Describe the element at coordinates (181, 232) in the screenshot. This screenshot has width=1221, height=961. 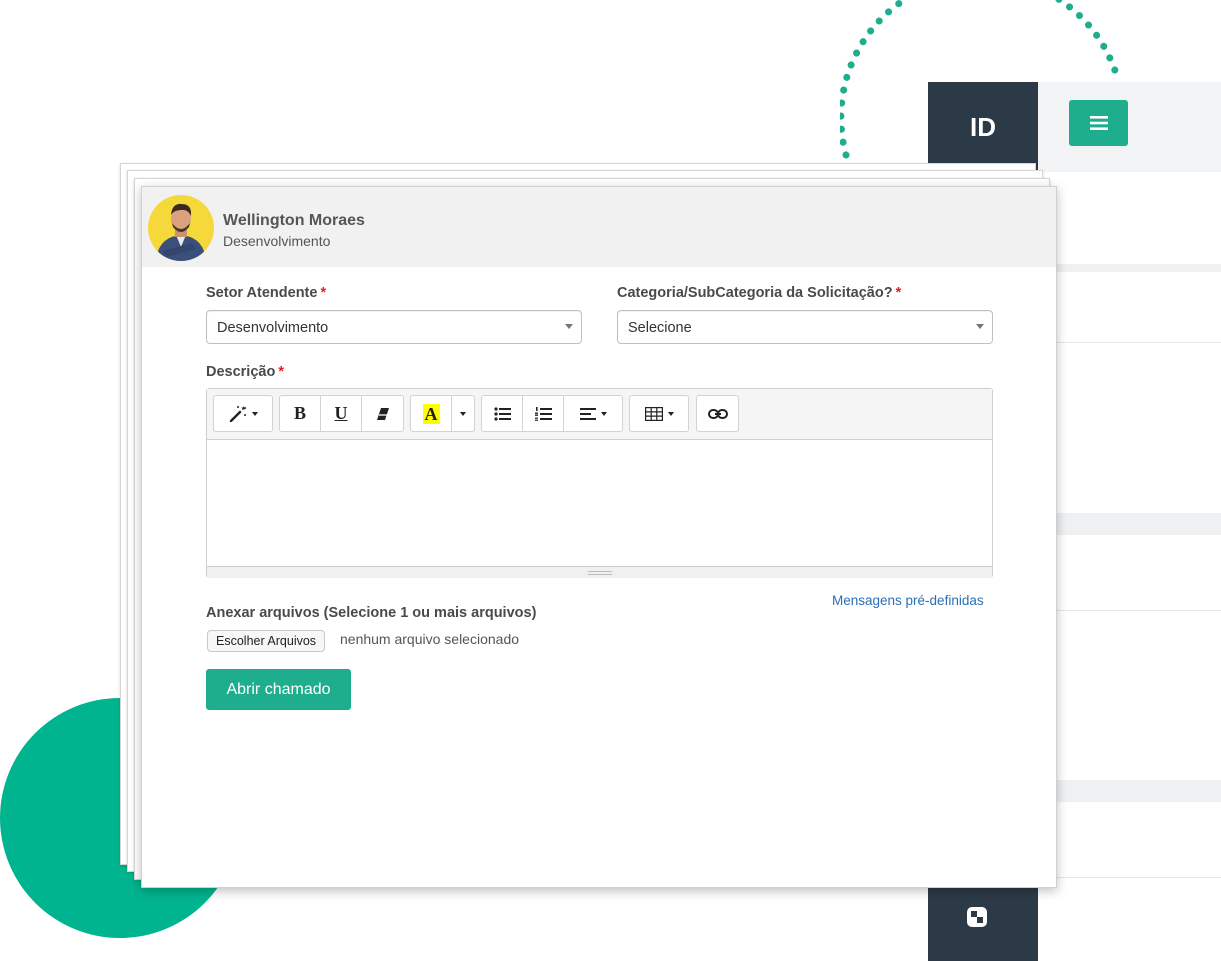
I see `user-photo` at that location.